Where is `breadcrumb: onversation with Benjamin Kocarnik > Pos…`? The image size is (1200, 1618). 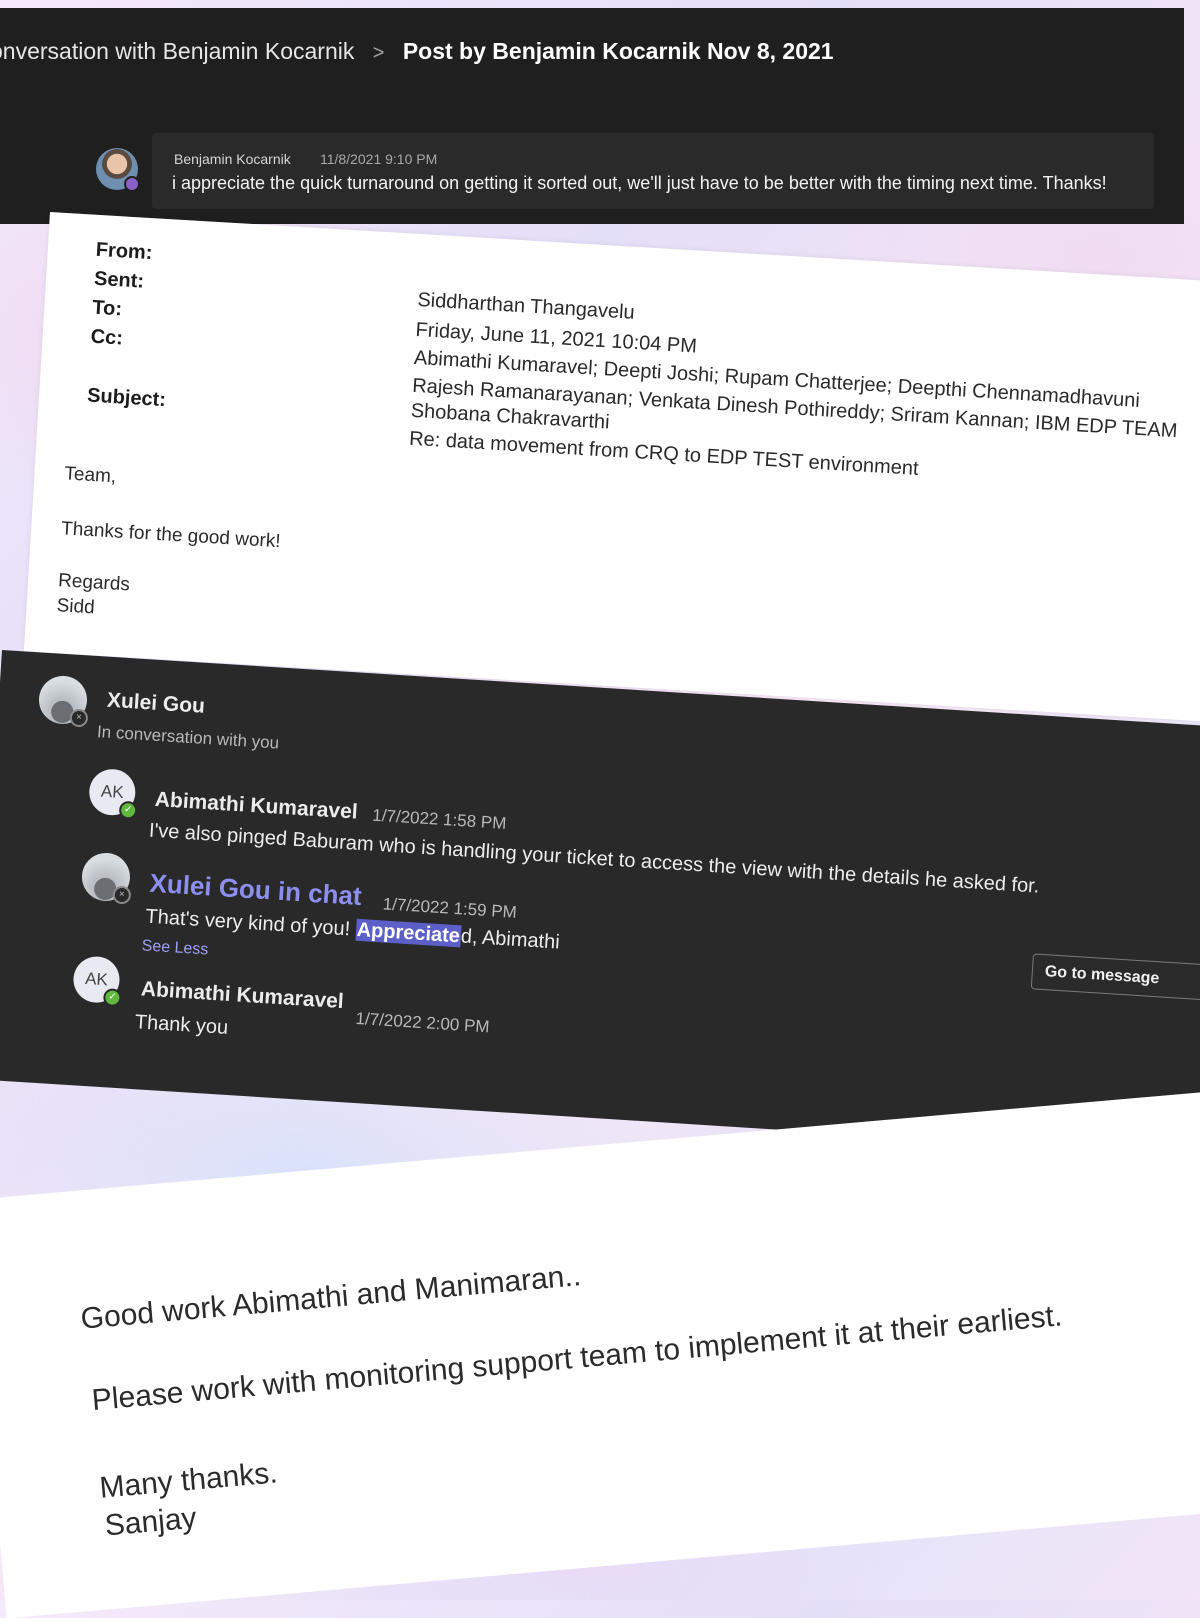
breadcrumb: onversation with Benjamin Kocarnik > Pos… is located at coordinates (417, 51).